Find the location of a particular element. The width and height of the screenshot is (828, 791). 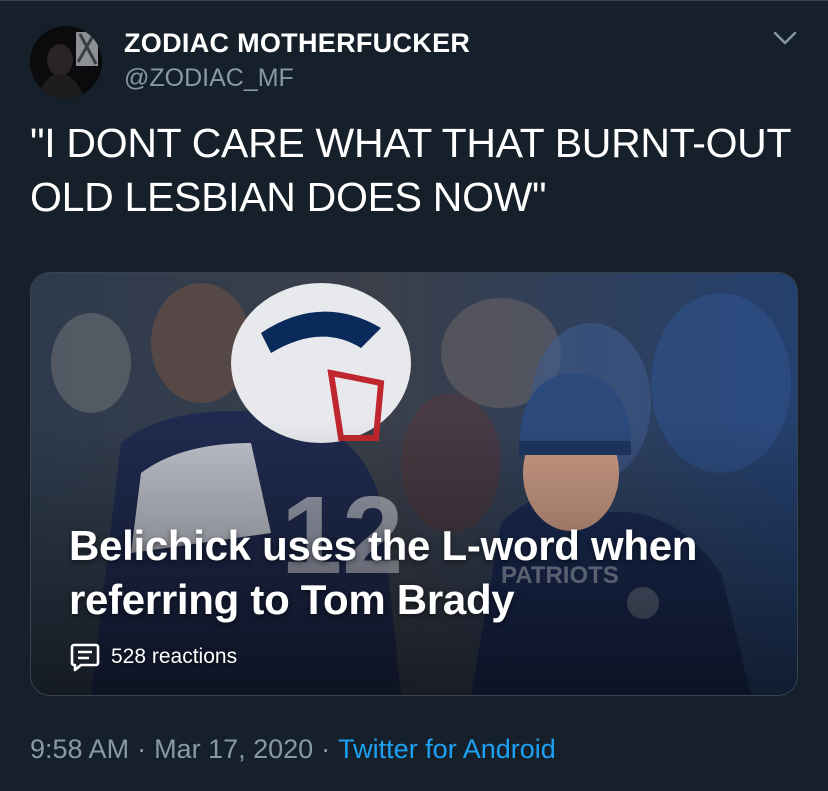

avatar-photo is located at coordinates (66, 62).